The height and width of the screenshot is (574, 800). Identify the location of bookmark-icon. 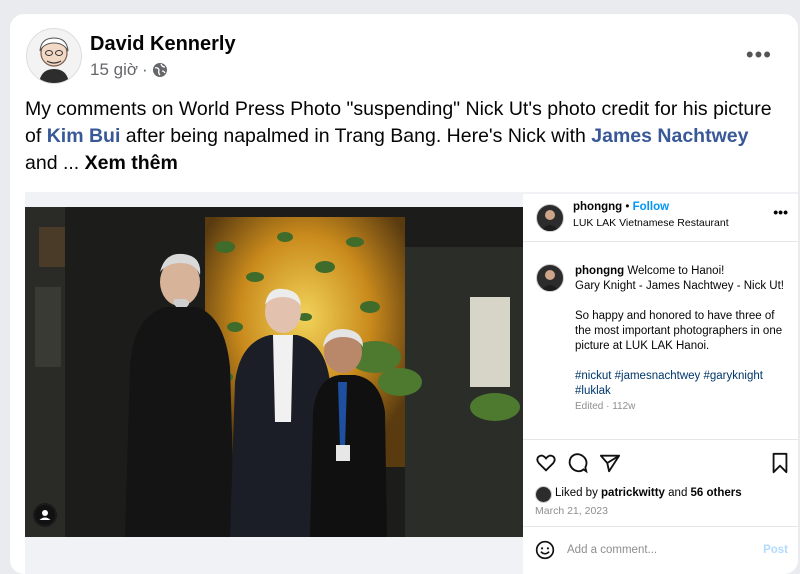
(780, 465).